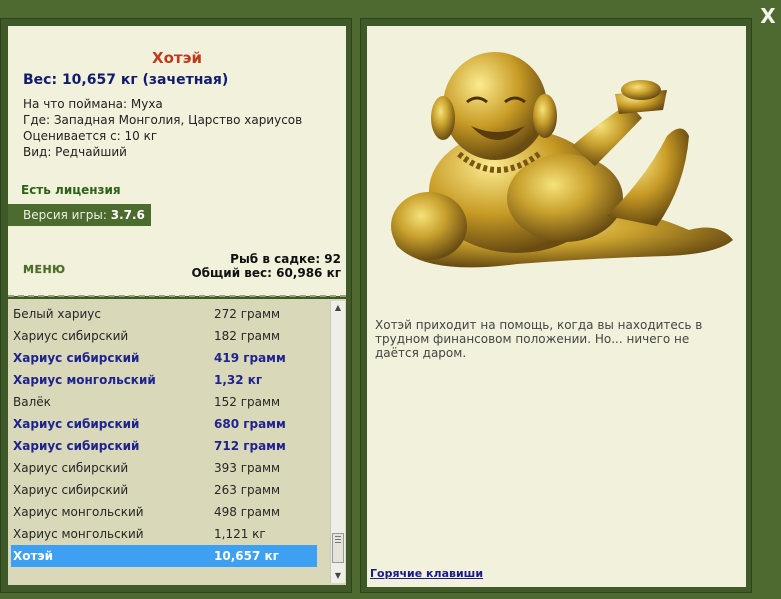 The height and width of the screenshot is (599, 781). What do you see at coordinates (247, 402) in the screenshot?
I see `list-item-weight: 152 грамм` at bounding box center [247, 402].